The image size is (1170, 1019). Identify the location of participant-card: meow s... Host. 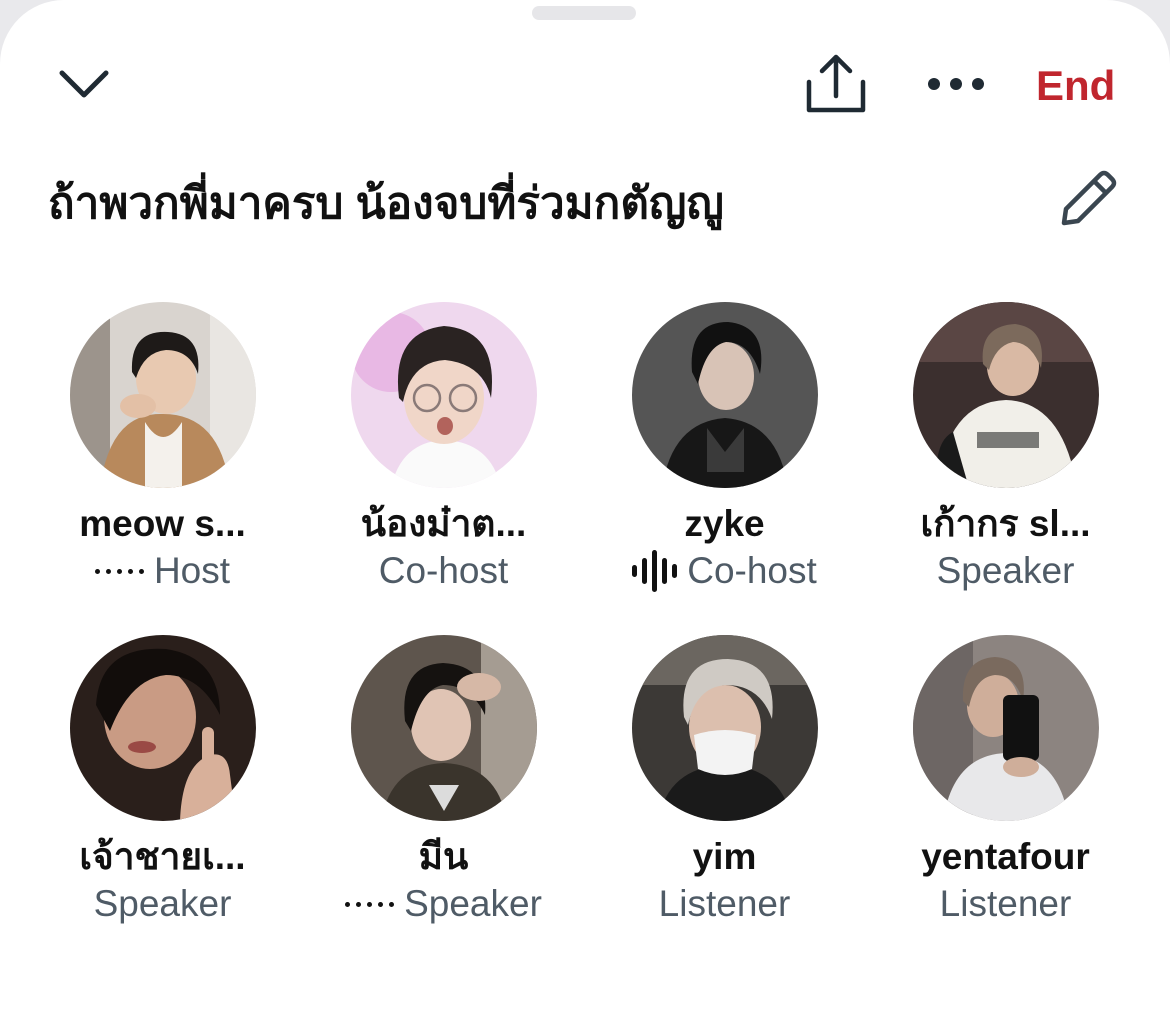
(162, 448).